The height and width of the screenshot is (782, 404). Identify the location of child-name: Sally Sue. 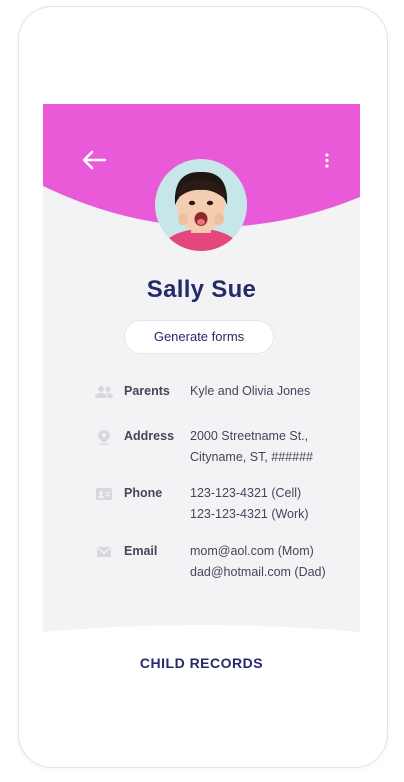
(201, 289).